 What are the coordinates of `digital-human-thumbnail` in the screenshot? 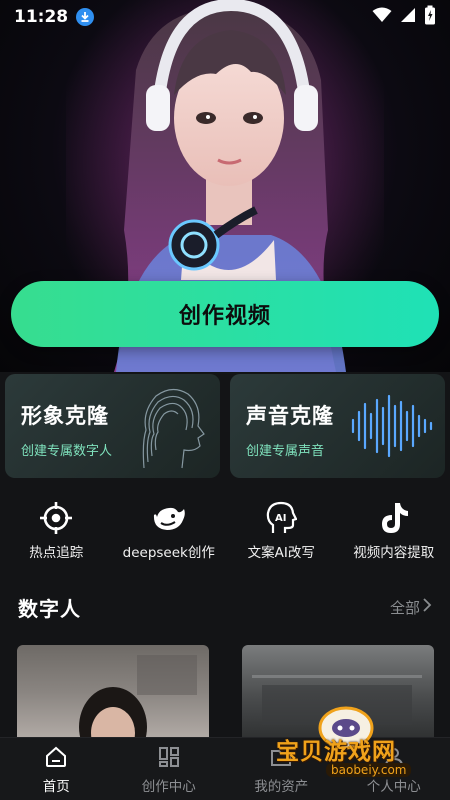 It's located at (113, 692).